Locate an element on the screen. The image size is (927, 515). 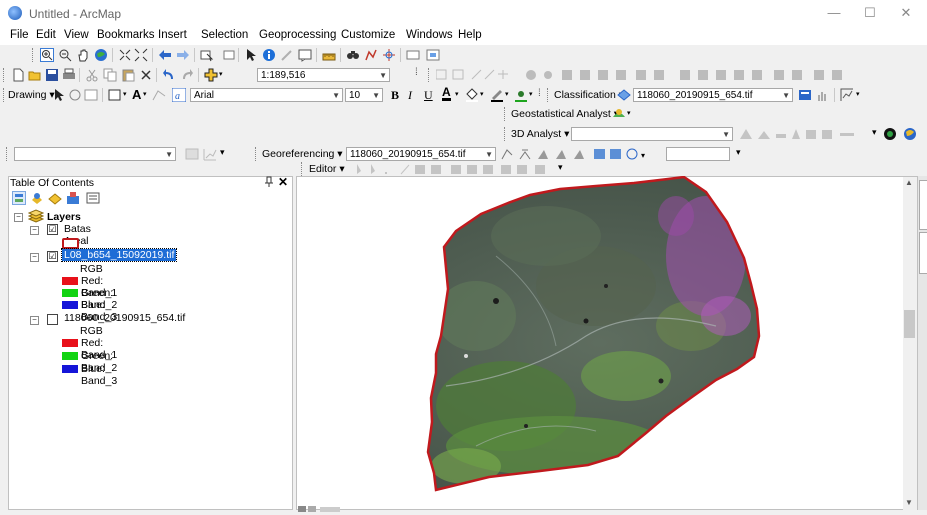
line-color-dropdown-icon: ▾ is located at coordinates (507, 94).